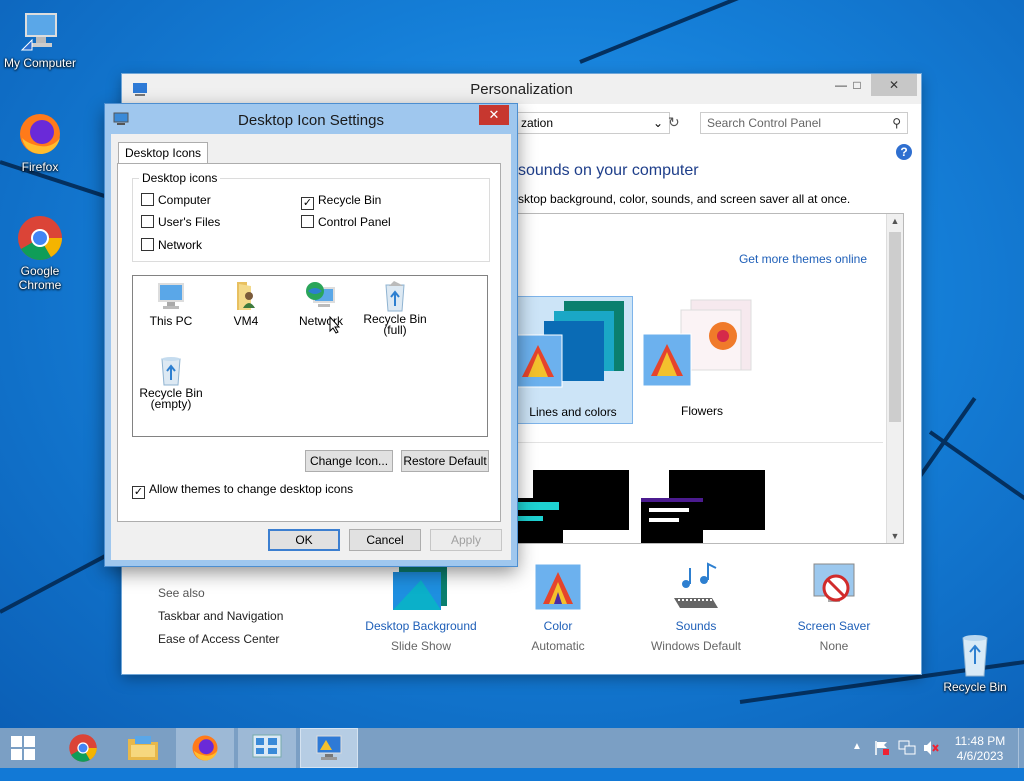 The height and width of the screenshot is (781, 1024). I want to click on tile-value: Automatic, so click(558, 646).